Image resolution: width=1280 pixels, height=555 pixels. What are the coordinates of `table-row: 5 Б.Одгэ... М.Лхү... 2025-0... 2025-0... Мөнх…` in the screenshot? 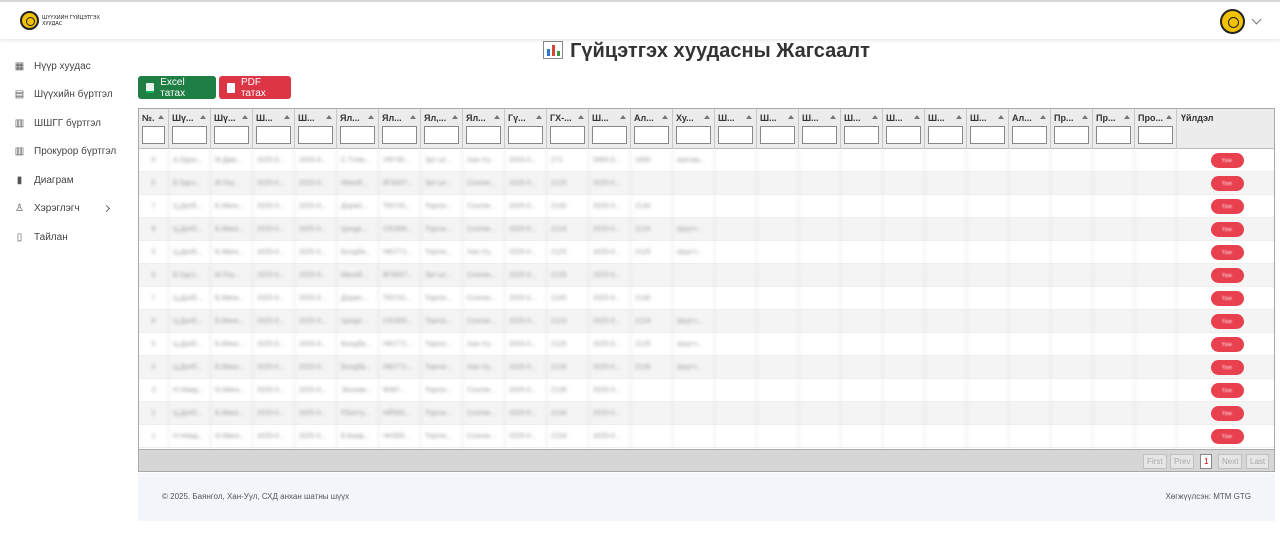 It's located at (706, 183).